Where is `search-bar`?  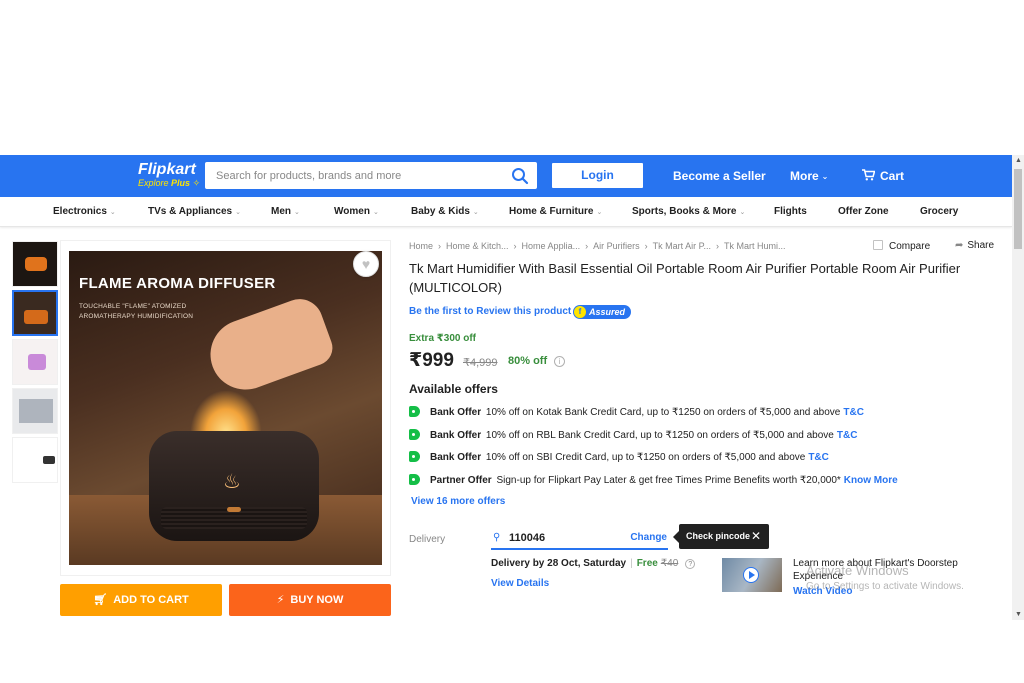
search-bar is located at coordinates (371, 175).